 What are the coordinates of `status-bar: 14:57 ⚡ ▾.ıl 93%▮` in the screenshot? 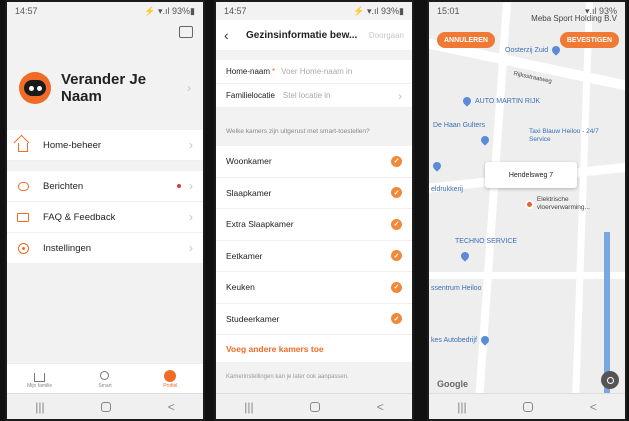 It's located at (105, 11).